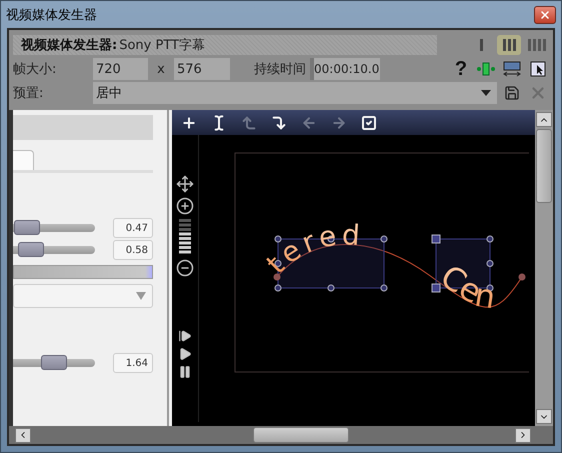 Image resolution: width=562 pixels, height=453 pixels. What do you see at coordinates (185, 372) in the screenshot?
I see `pause-icon` at bounding box center [185, 372].